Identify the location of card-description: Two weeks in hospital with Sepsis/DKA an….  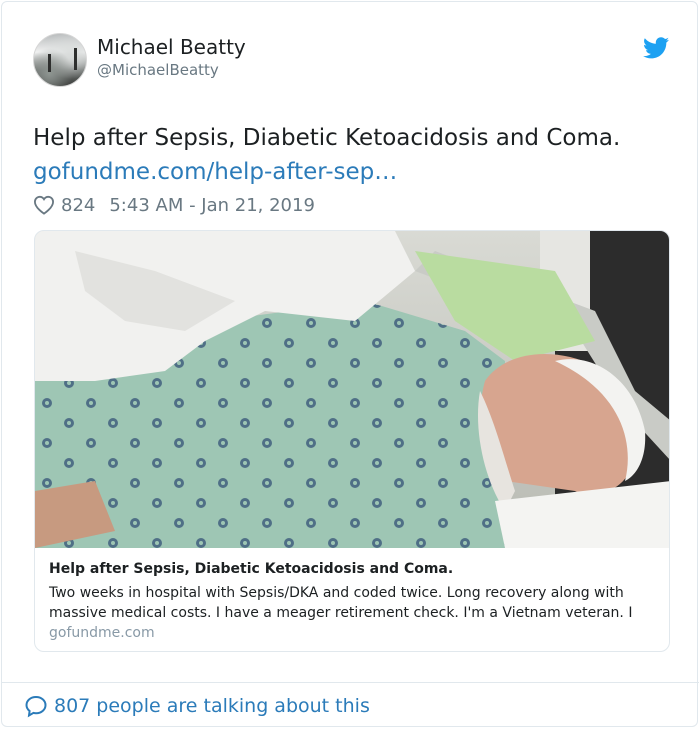
(341, 603).